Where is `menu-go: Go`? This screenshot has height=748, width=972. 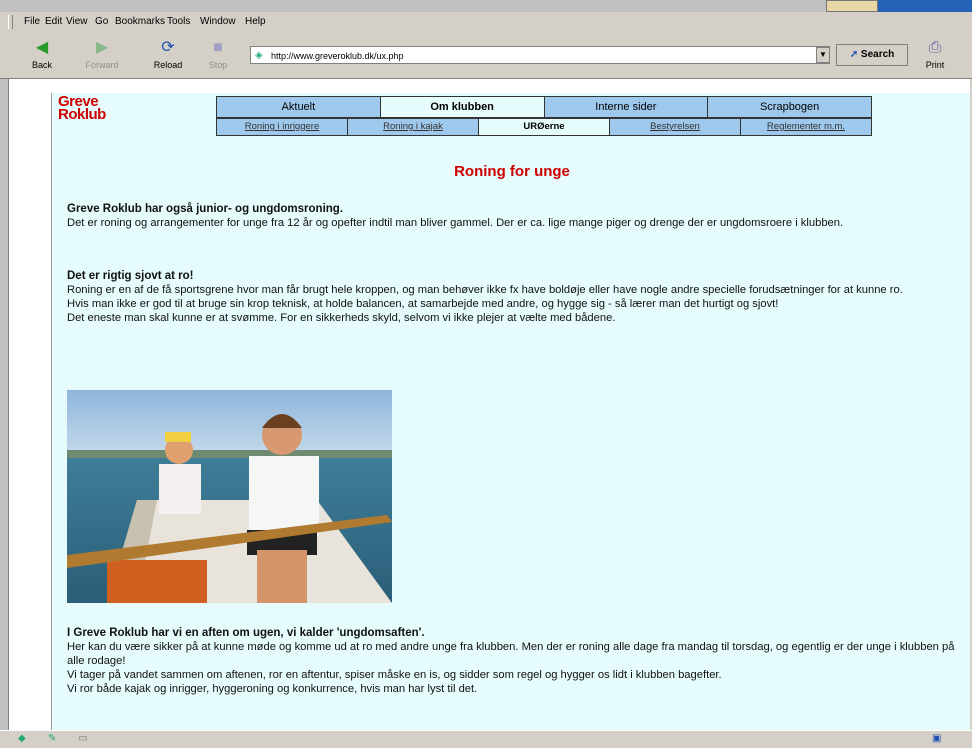 menu-go: Go is located at coordinates (101, 21).